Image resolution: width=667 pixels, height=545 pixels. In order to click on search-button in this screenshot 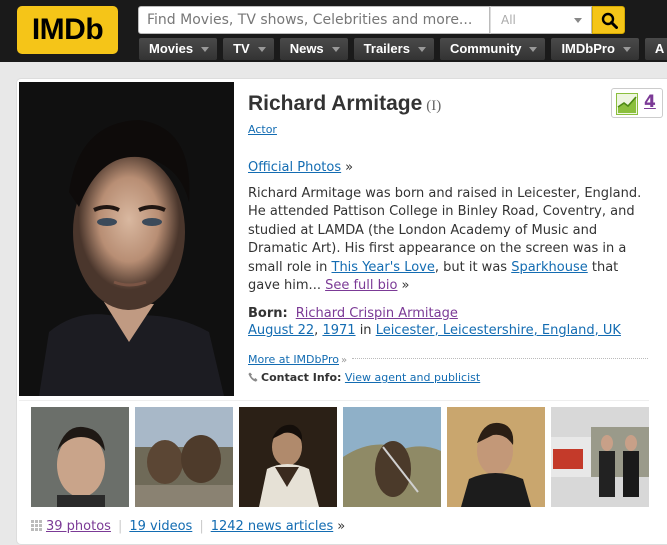, I will do `click(608, 20)`.